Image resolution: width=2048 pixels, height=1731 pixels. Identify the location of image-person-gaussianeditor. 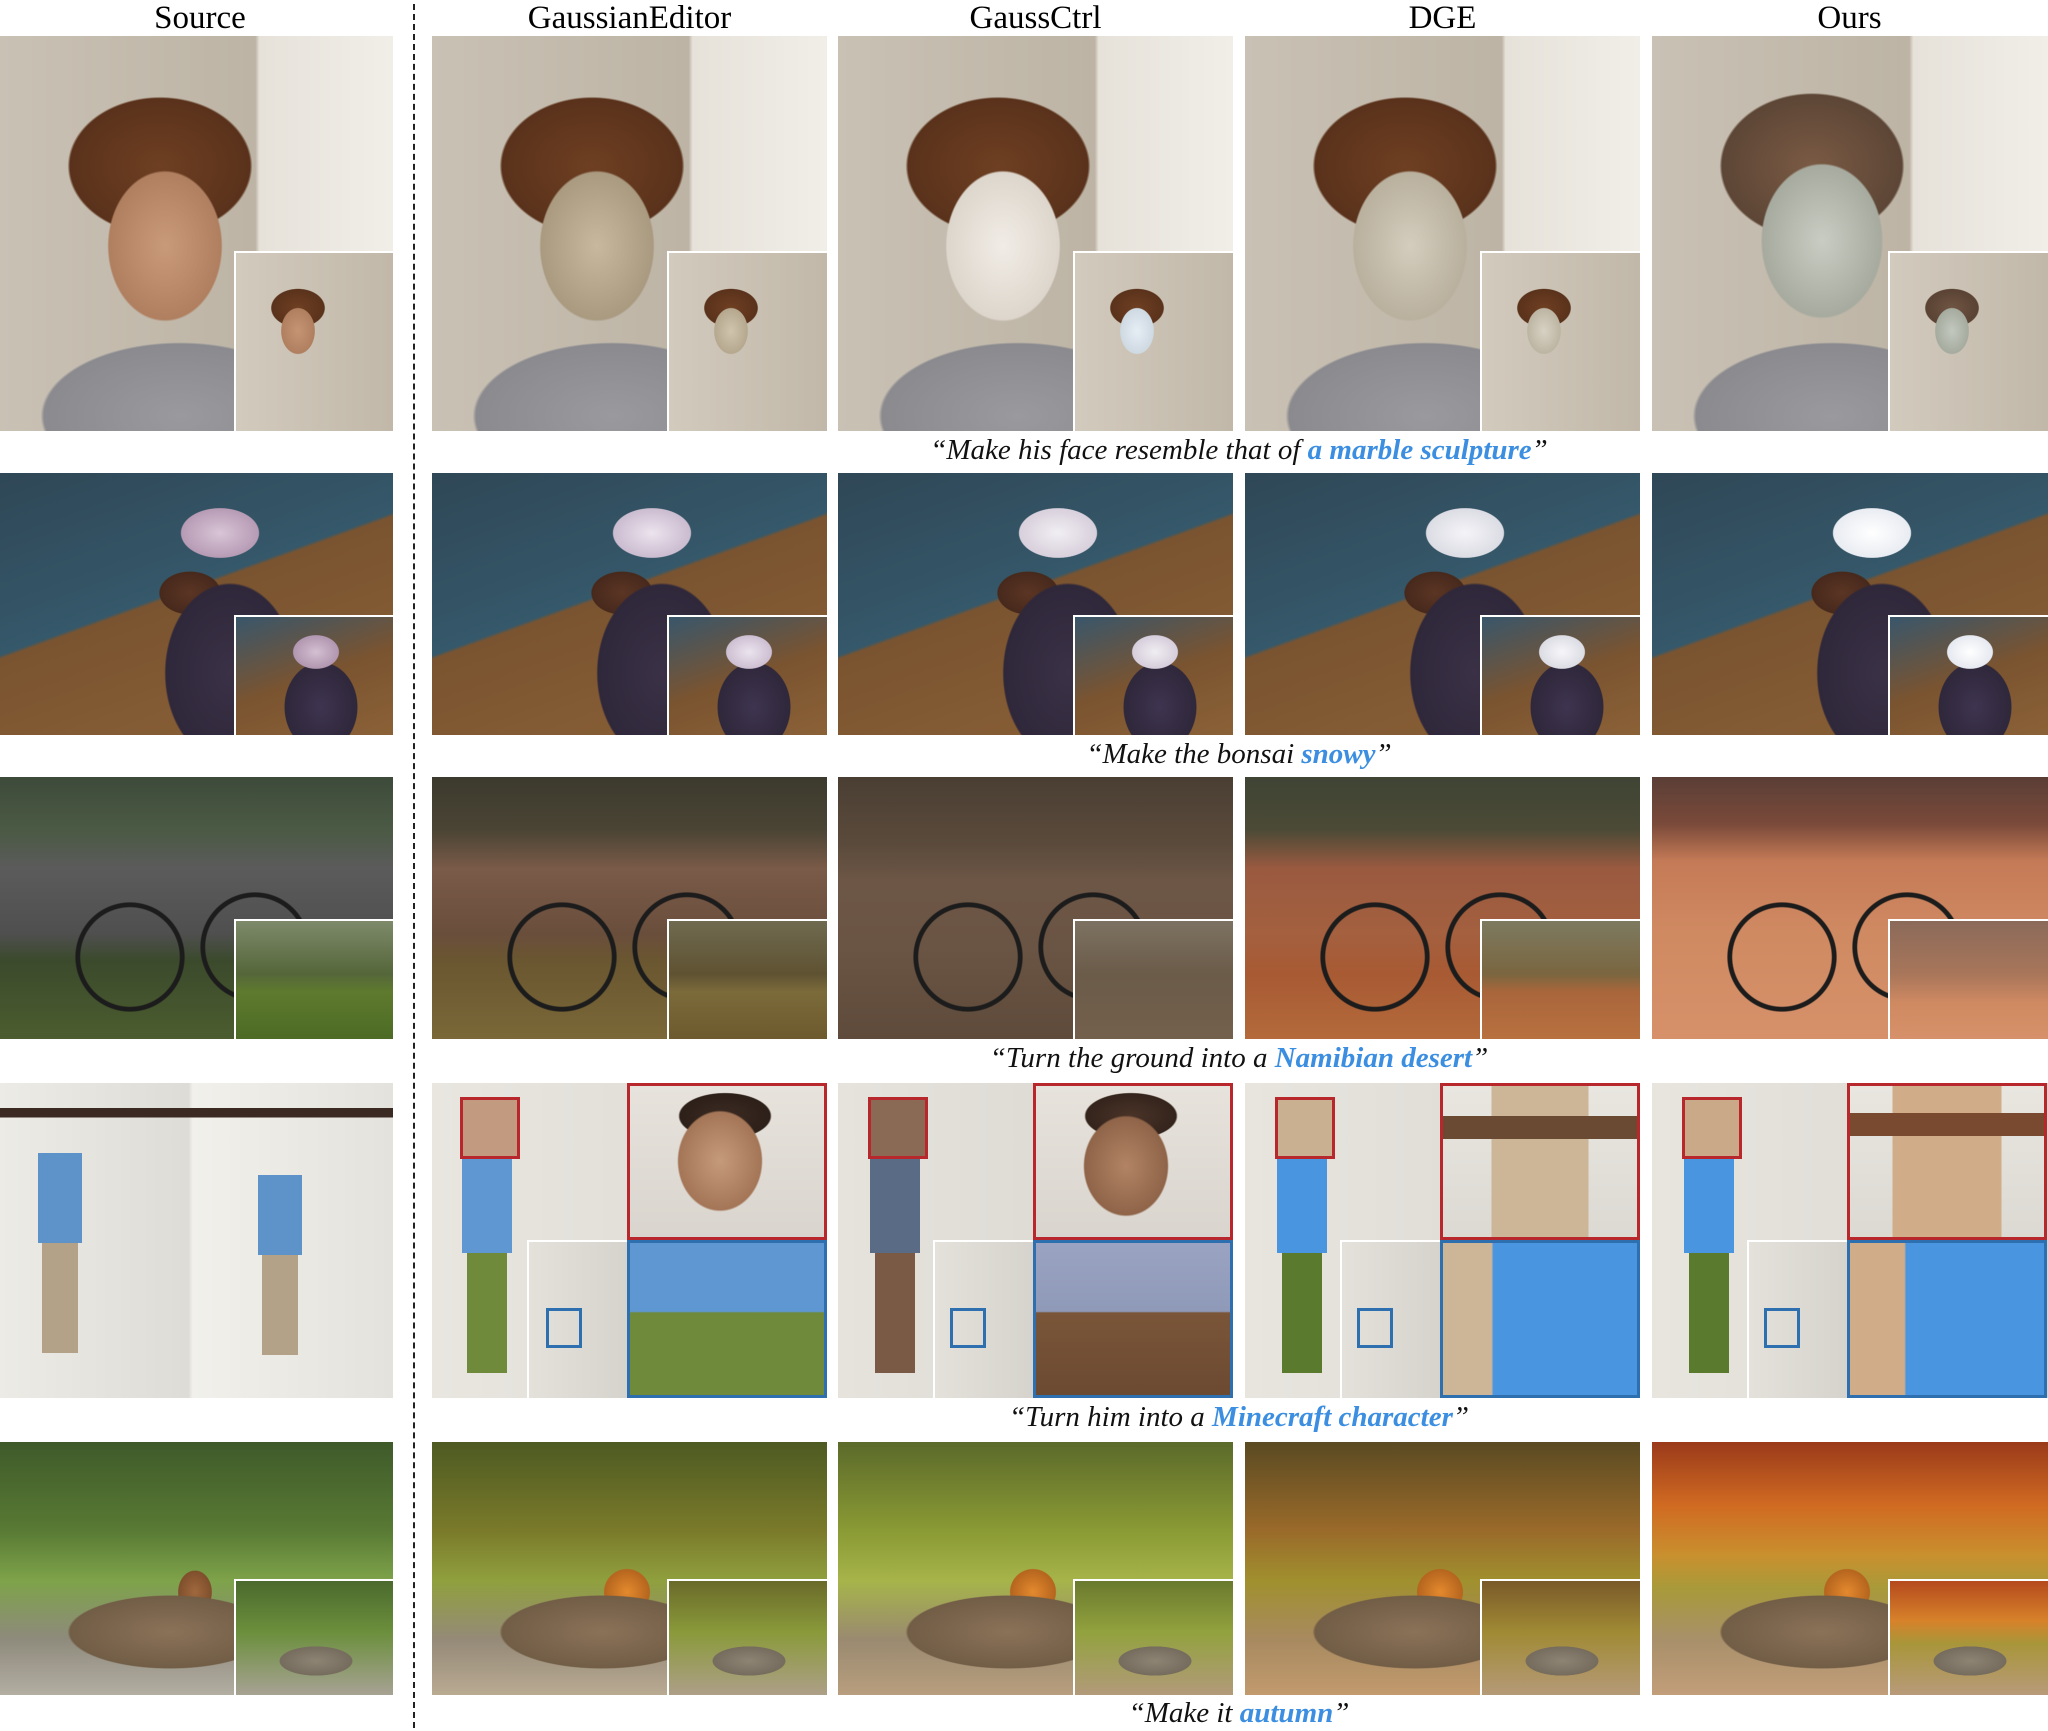
(629, 1240).